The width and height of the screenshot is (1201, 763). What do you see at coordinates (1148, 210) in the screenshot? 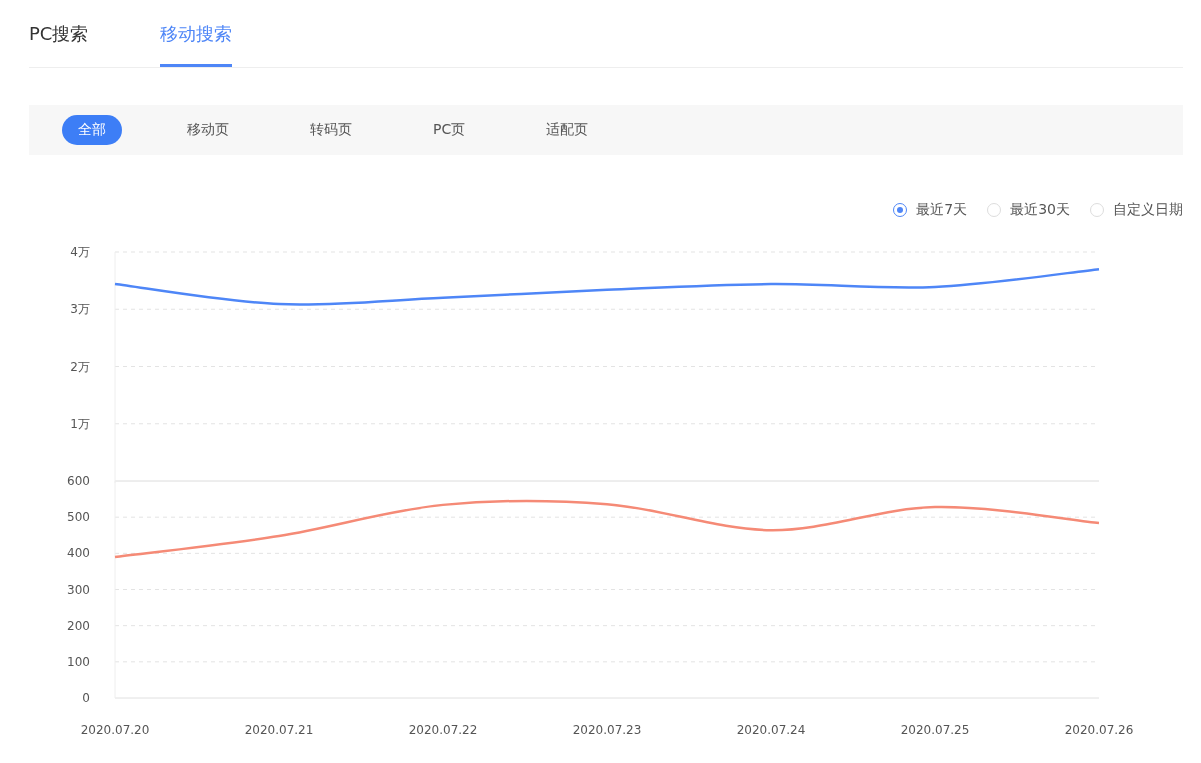
I see `radio-label: 自定义日期` at bounding box center [1148, 210].